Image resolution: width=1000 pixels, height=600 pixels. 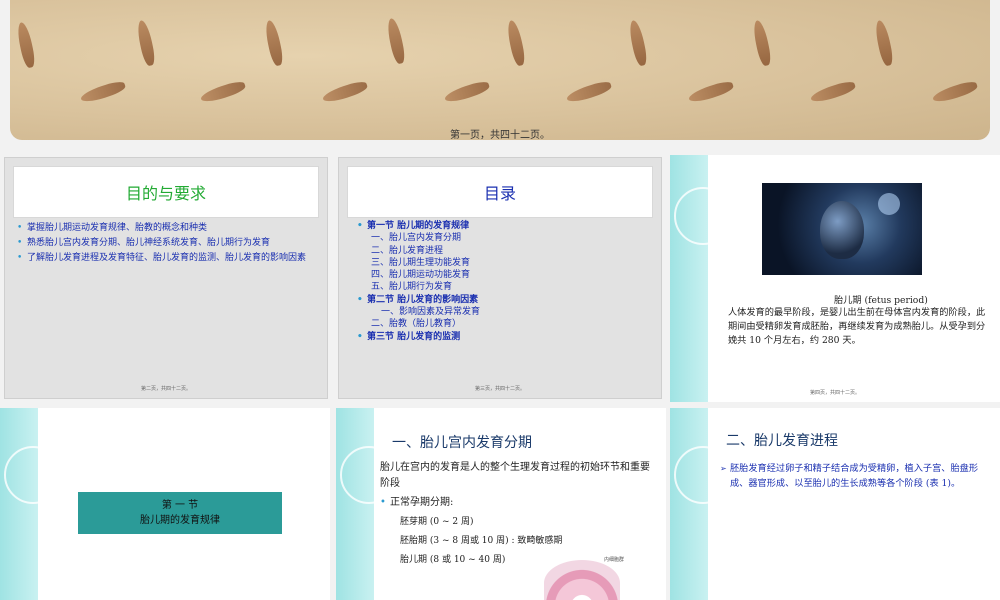 What do you see at coordinates (407, 250) in the screenshot?
I see `toc-item: 二、胎儿发育进程` at bounding box center [407, 250].